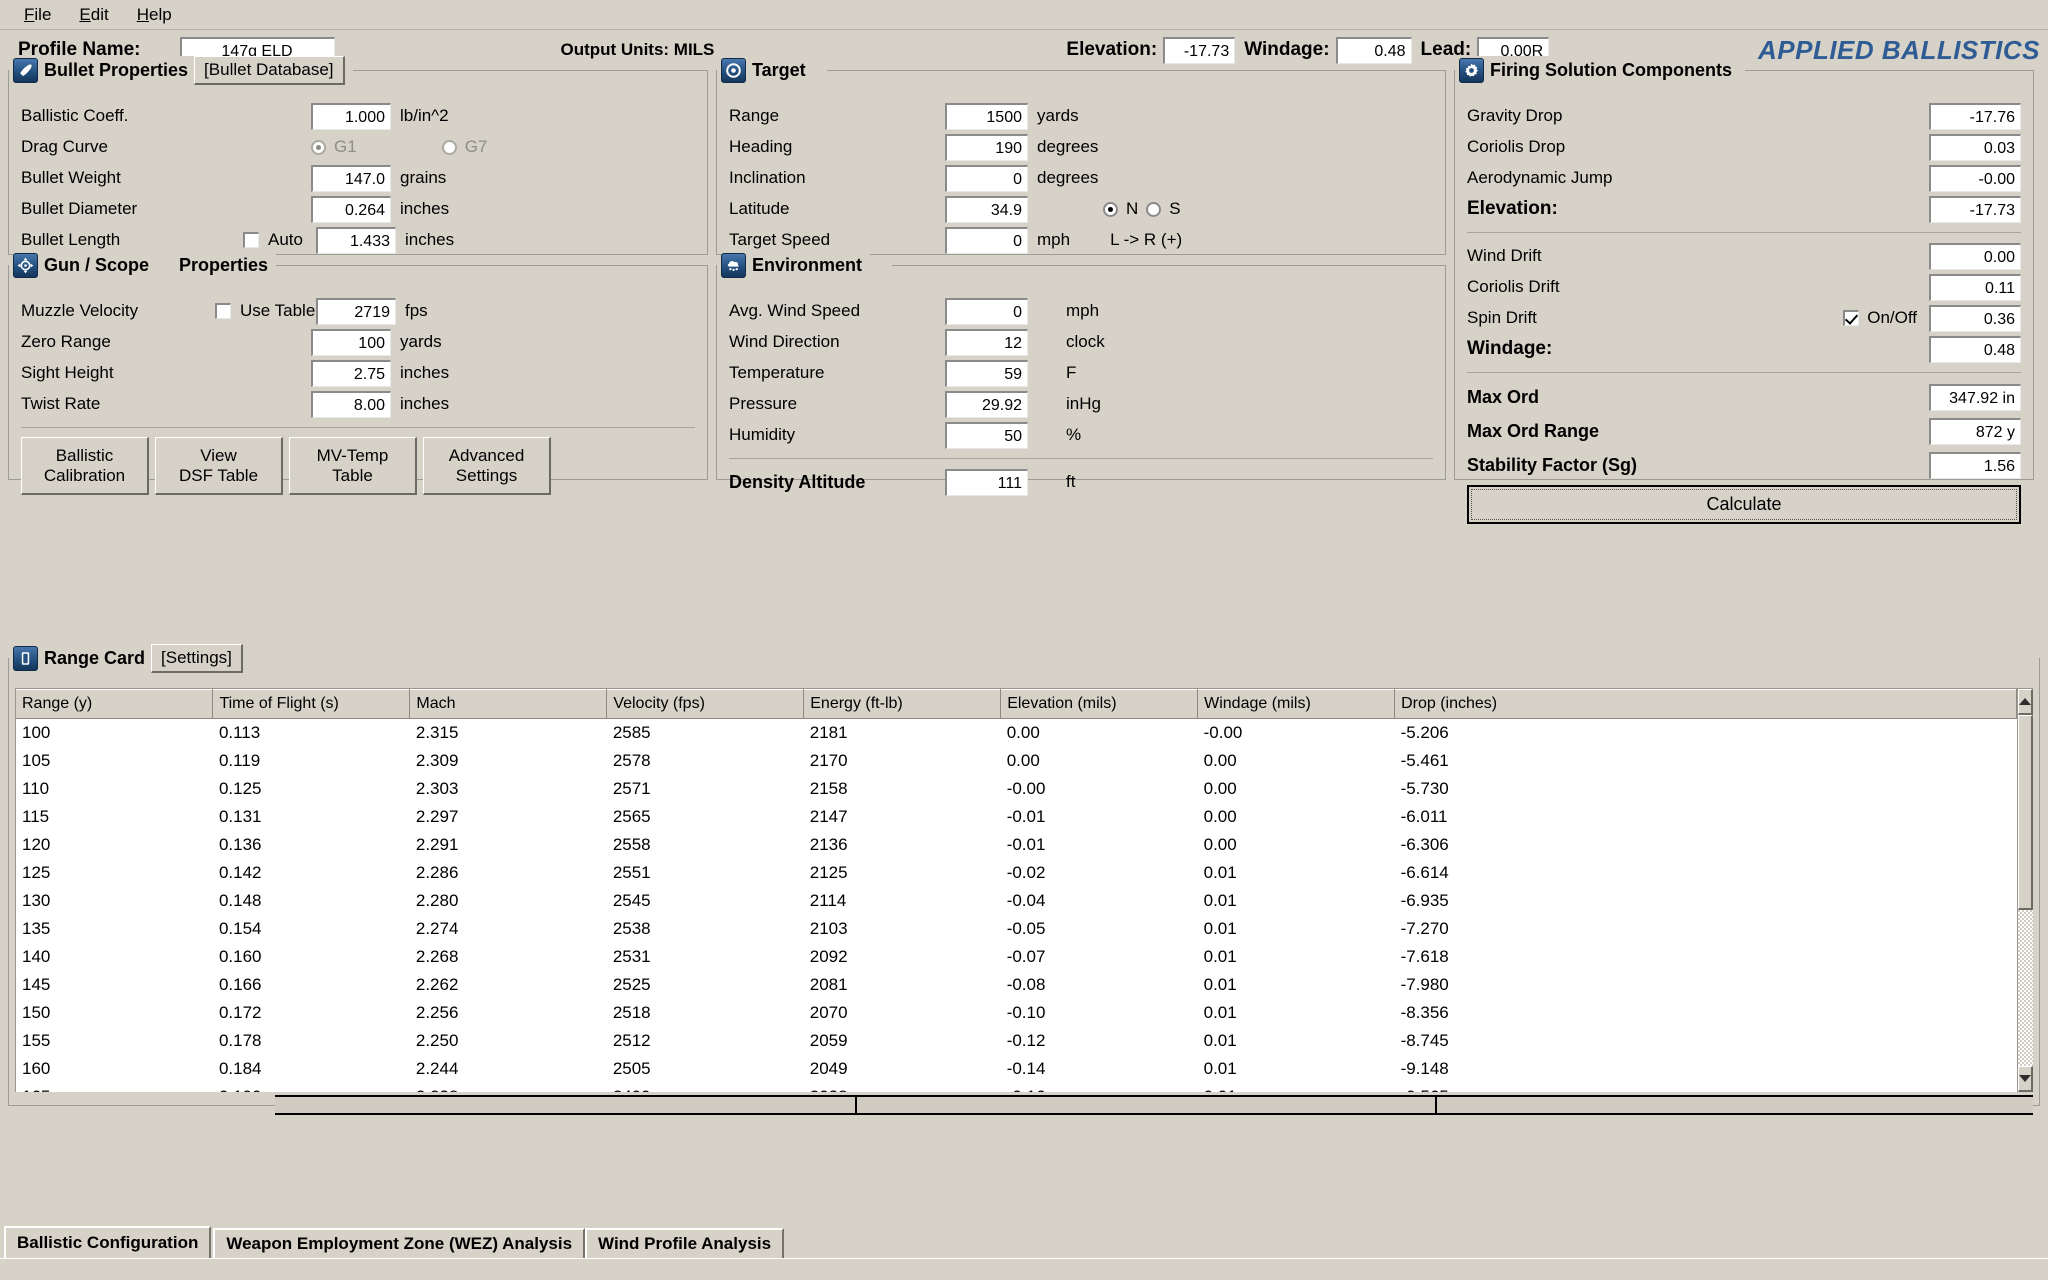 The height and width of the screenshot is (1280, 2048). I want to click on col-mach: Mach, so click(508, 704).